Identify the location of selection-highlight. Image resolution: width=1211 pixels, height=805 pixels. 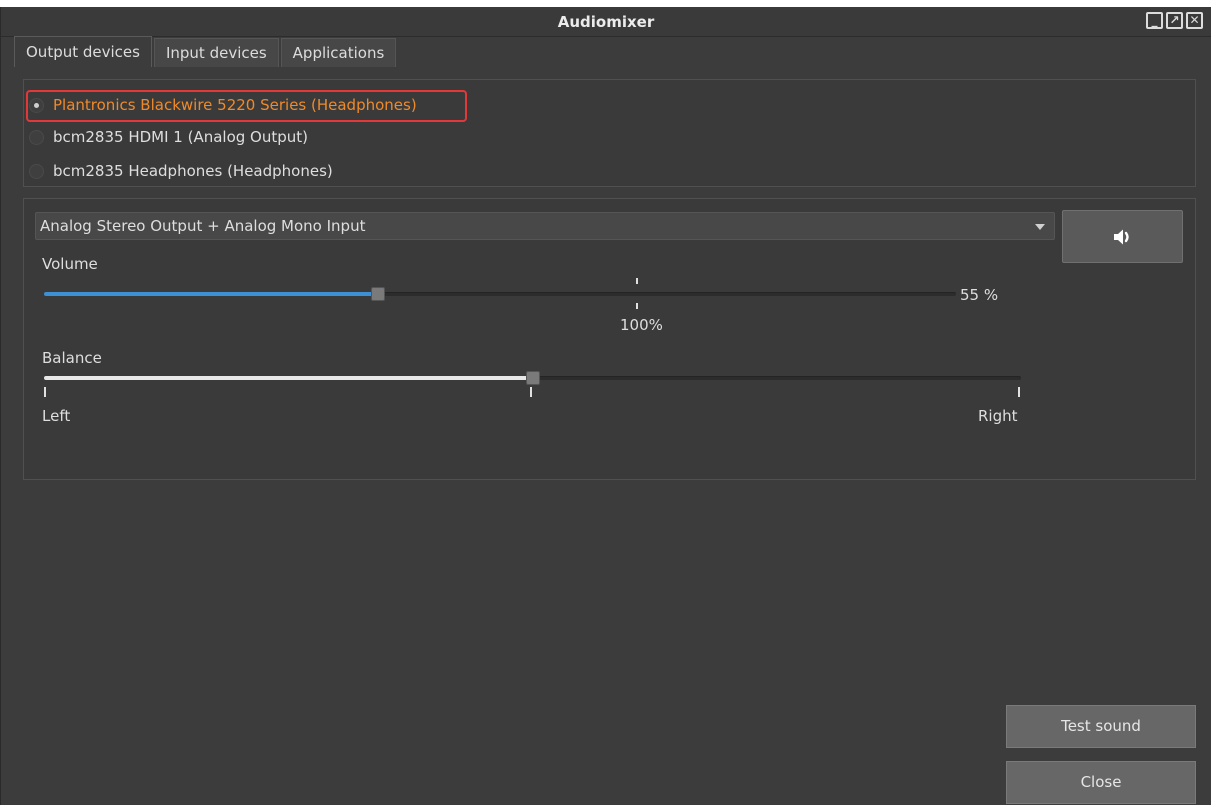
(246, 106).